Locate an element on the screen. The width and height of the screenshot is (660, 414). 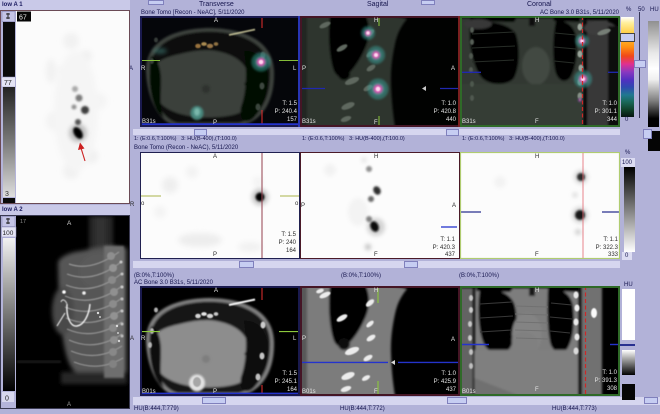
svg-text: 77 is located at coordinates (8, 83).